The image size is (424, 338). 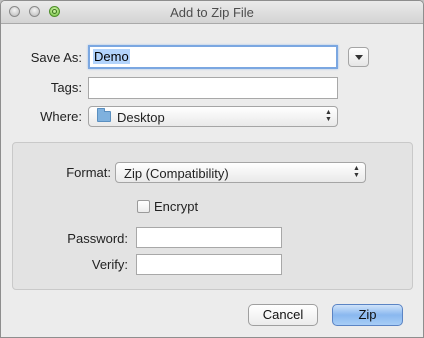 What do you see at coordinates (104, 115) in the screenshot?
I see `folder-icon` at bounding box center [104, 115].